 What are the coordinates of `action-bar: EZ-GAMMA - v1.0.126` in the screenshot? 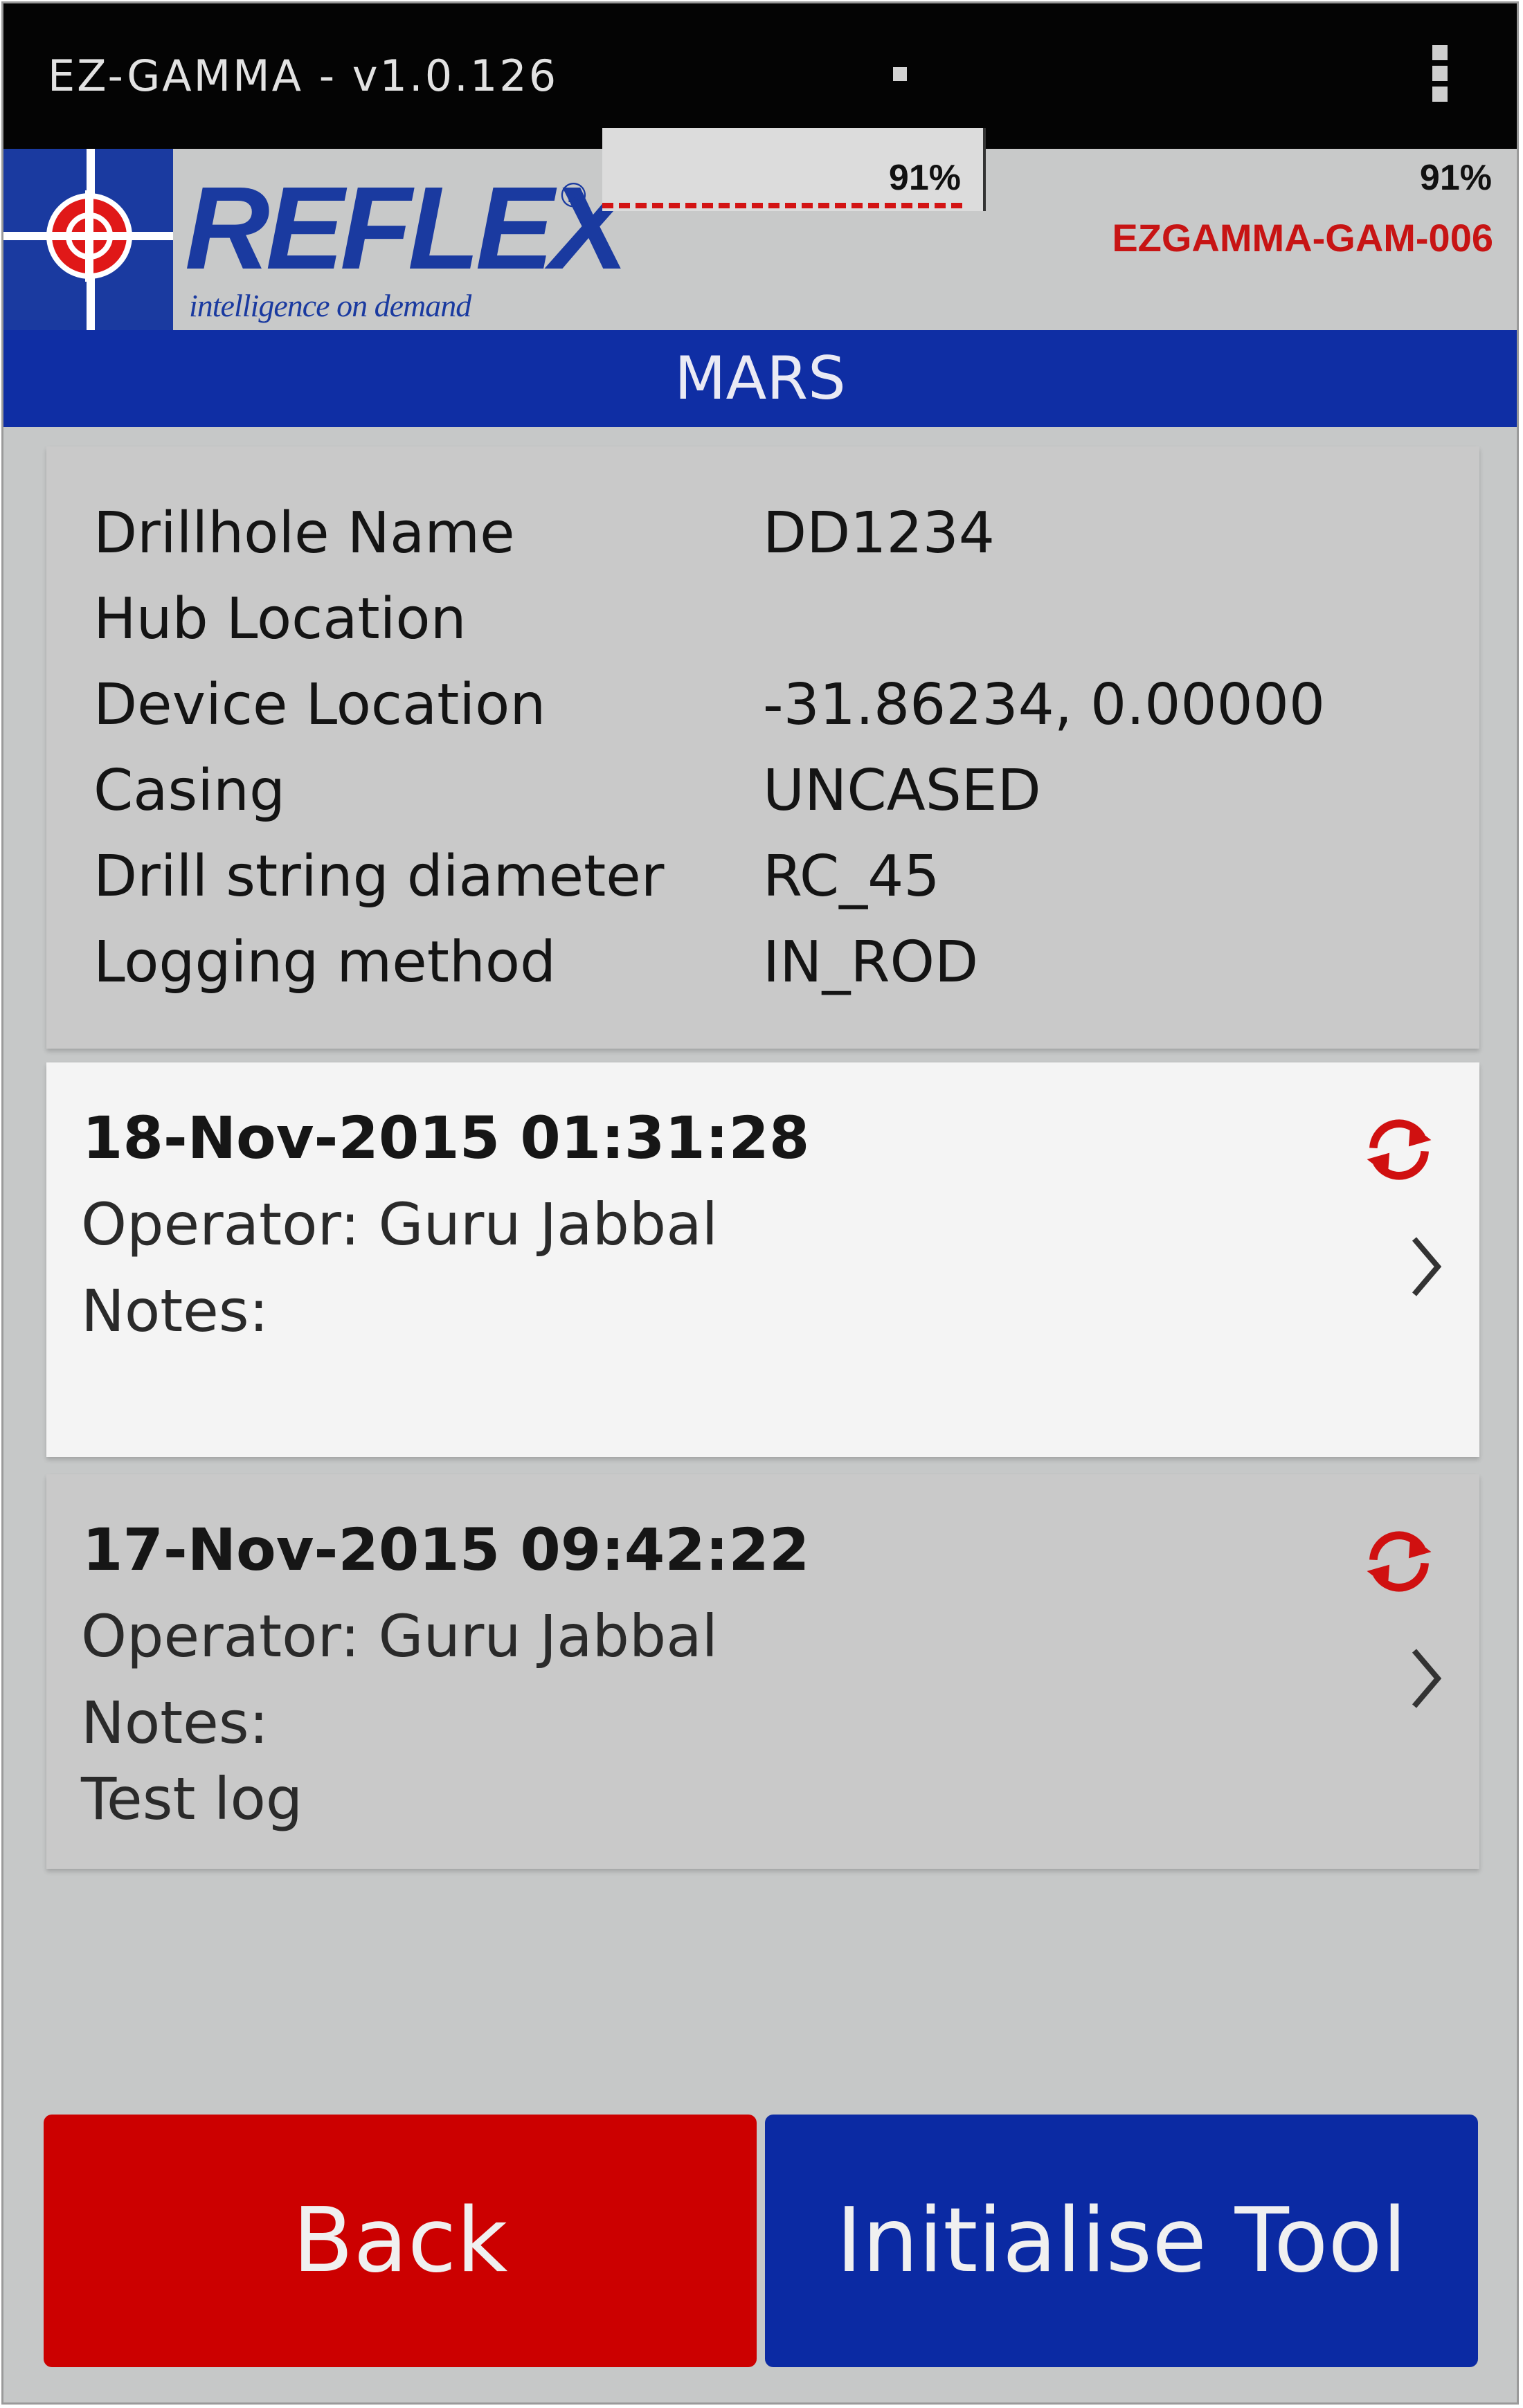 It's located at (760, 76).